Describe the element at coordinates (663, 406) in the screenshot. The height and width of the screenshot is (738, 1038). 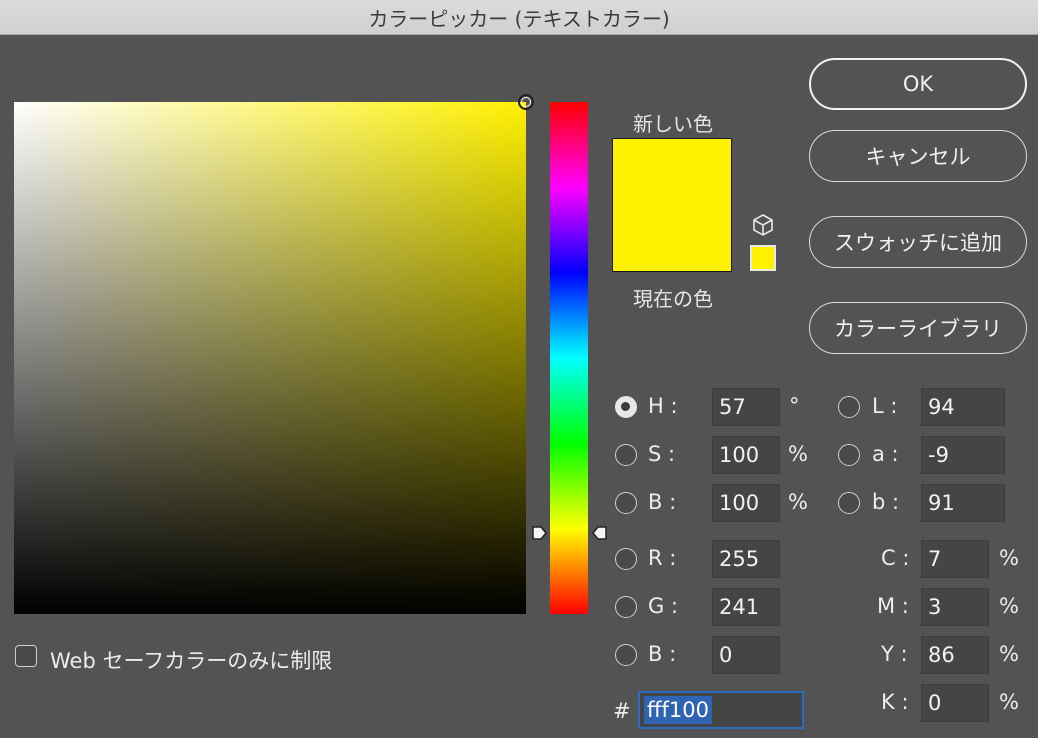
I see `hue-label: H :` at that location.